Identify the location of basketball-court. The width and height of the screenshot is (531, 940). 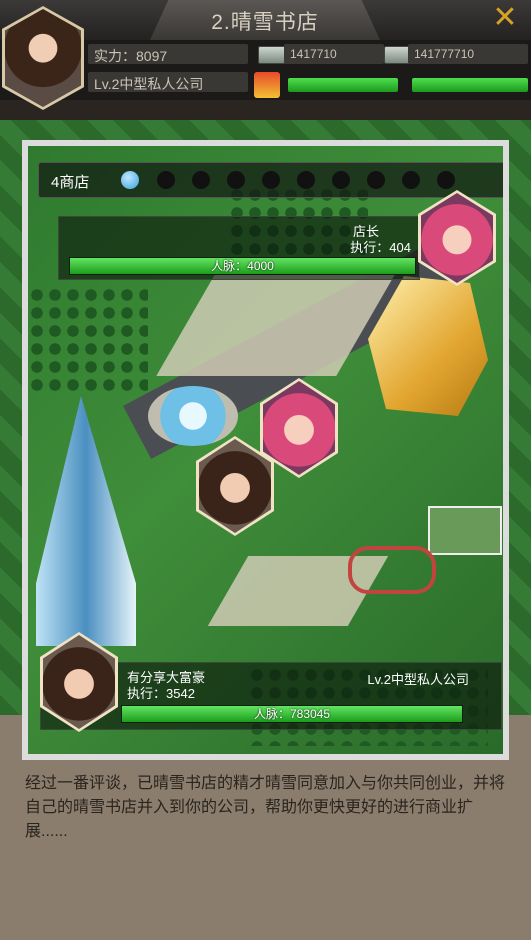
(465, 530).